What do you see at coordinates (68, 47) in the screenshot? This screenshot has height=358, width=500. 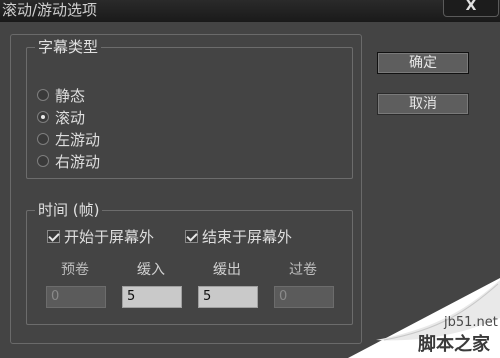 I see `subtitle-type-legend: 字幕类型` at bounding box center [68, 47].